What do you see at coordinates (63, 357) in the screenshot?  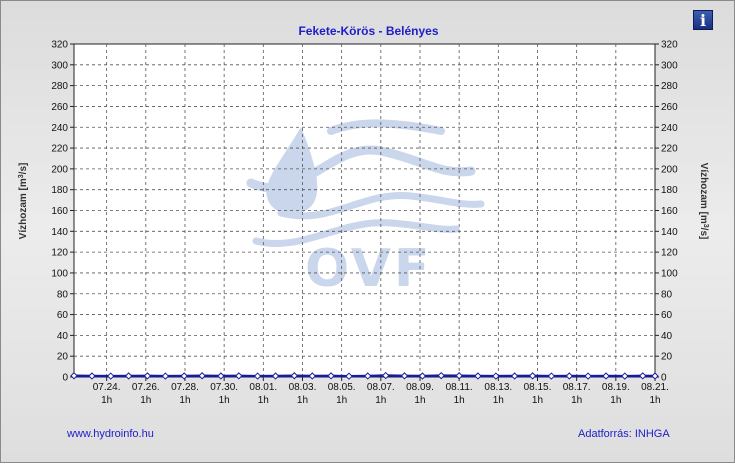 I see `y-tick-label-left: 20` at bounding box center [63, 357].